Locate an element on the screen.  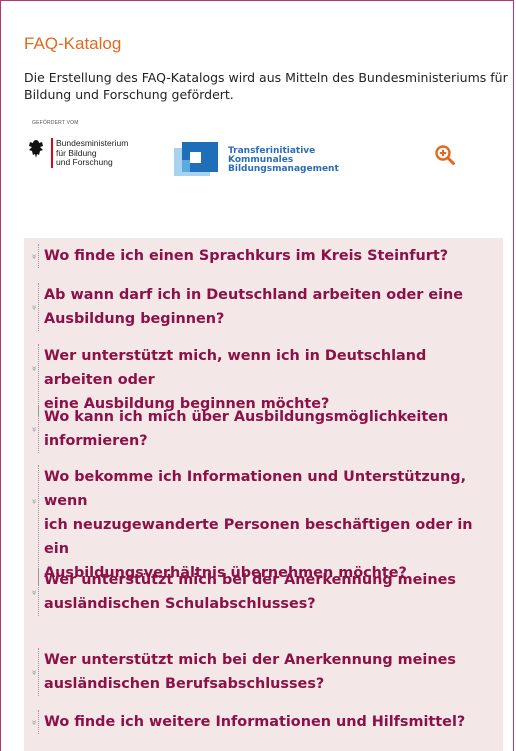
faq-question-line: ausländischen Berufsabschlusses? is located at coordinates (184, 684).